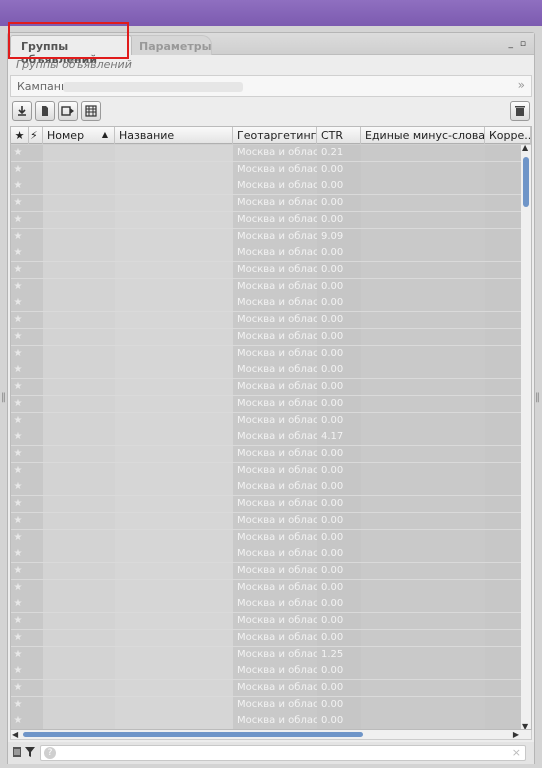  I want to click on export-icon, so click(68, 111).